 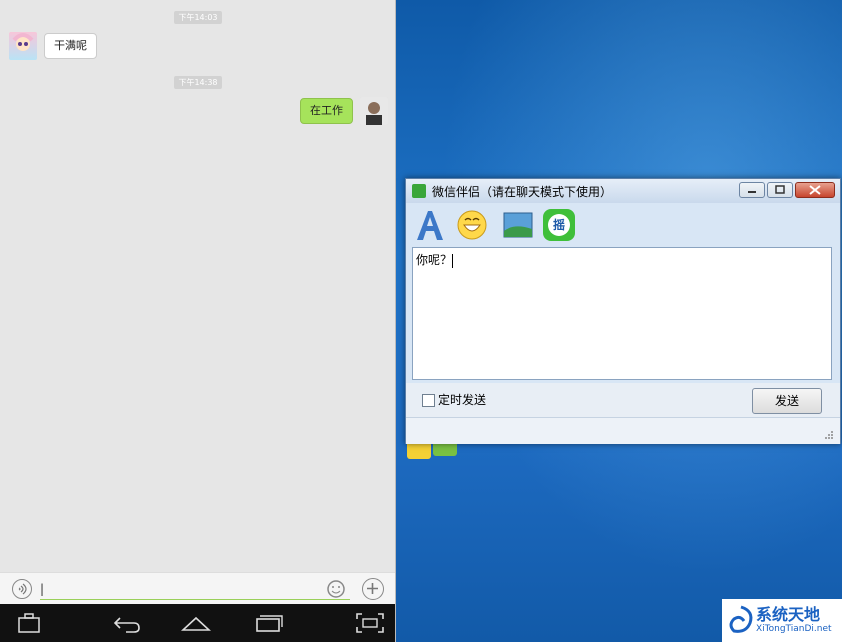 I want to click on add-icon, so click(x=373, y=589).